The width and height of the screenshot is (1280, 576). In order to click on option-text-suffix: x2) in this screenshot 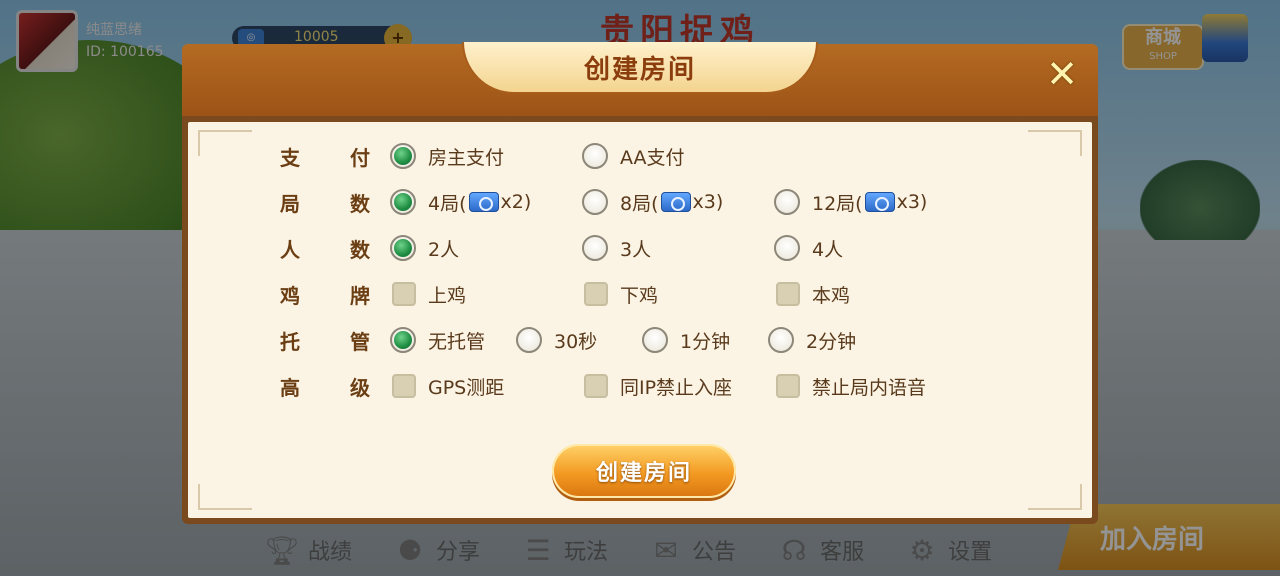, I will do `click(516, 202)`.